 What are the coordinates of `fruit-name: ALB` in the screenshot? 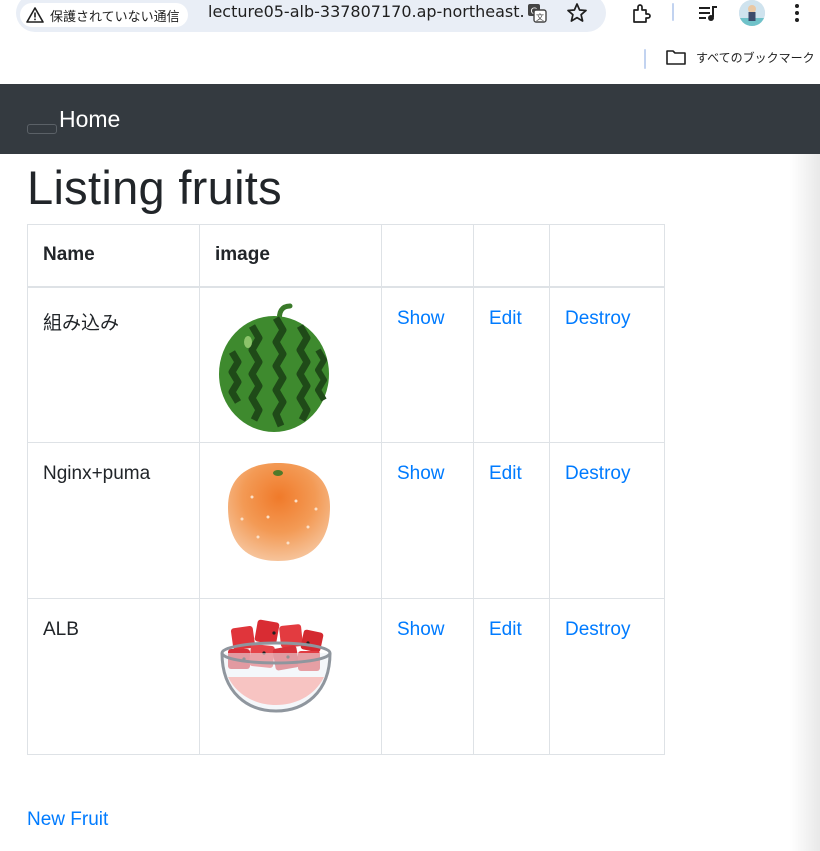 It's located at (113, 676).